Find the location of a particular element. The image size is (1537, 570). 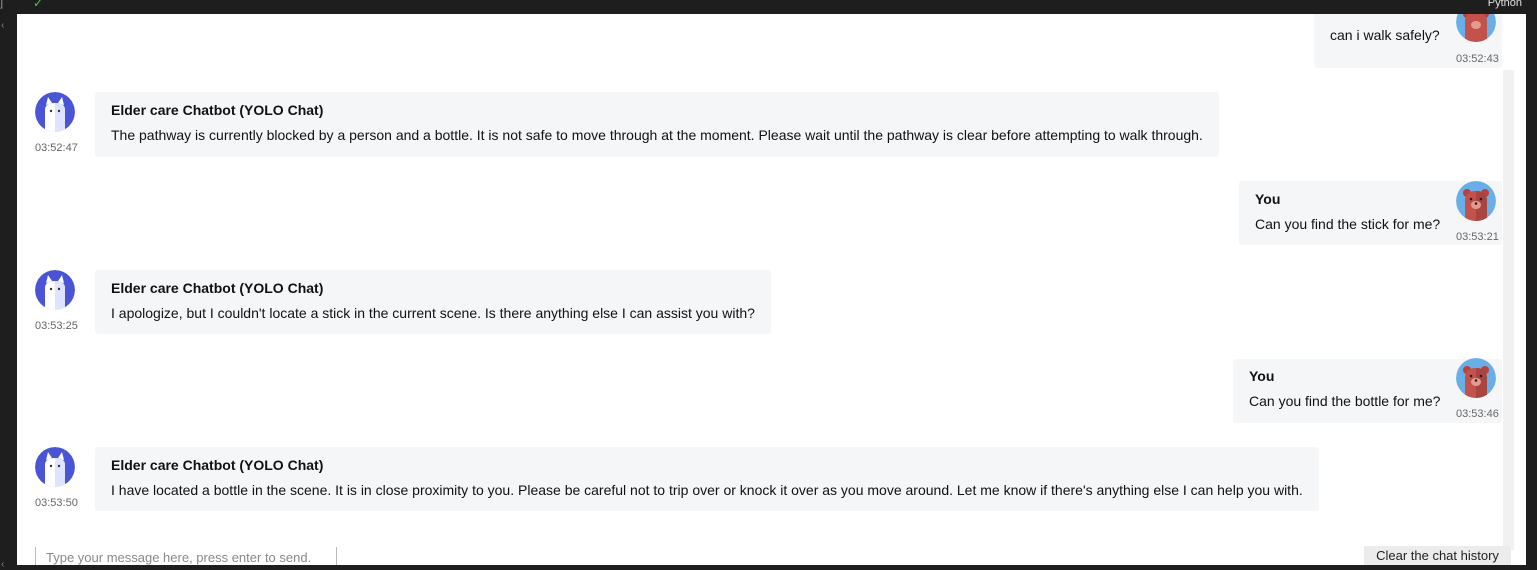

editor-gutter: ‹ ‹ is located at coordinates (8, 292).